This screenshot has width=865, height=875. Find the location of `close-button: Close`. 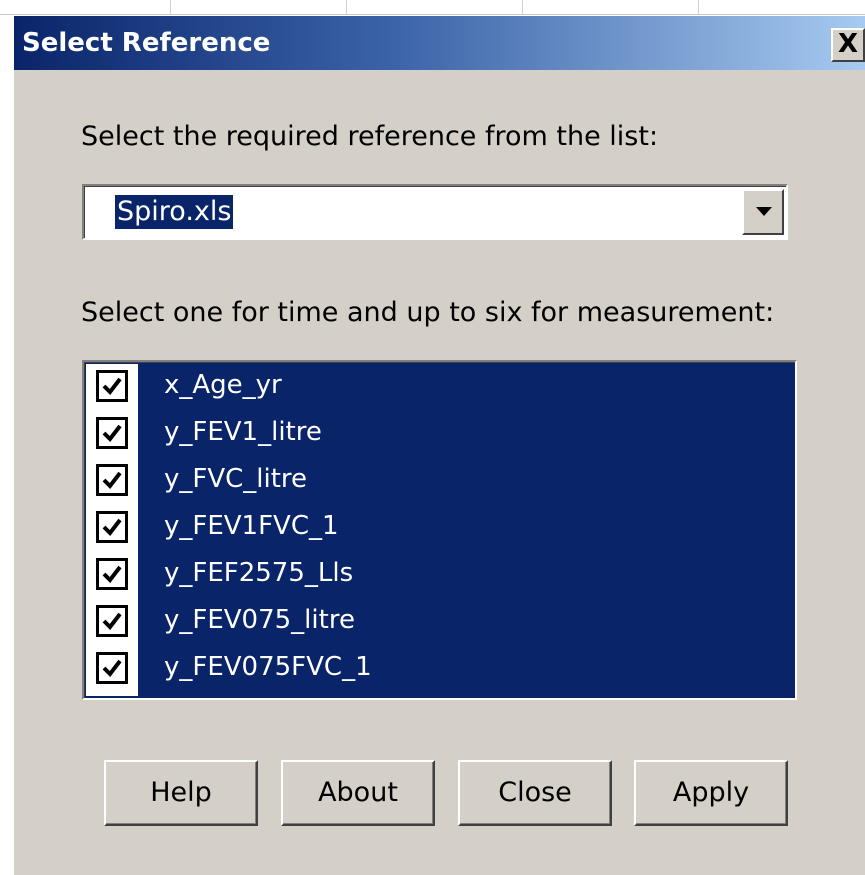

close-button: Close is located at coordinates (535, 793).